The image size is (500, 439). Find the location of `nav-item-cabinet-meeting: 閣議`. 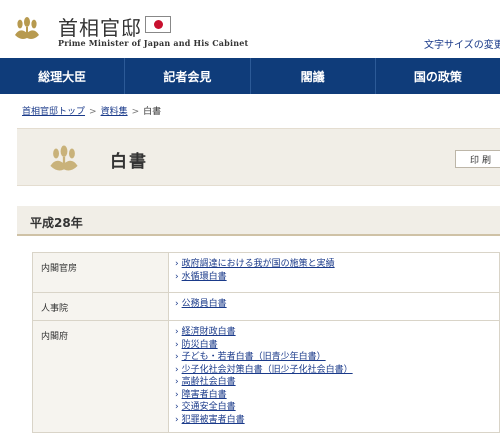

nav-item-cabinet-meeting: 閣議 is located at coordinates (312, 76).